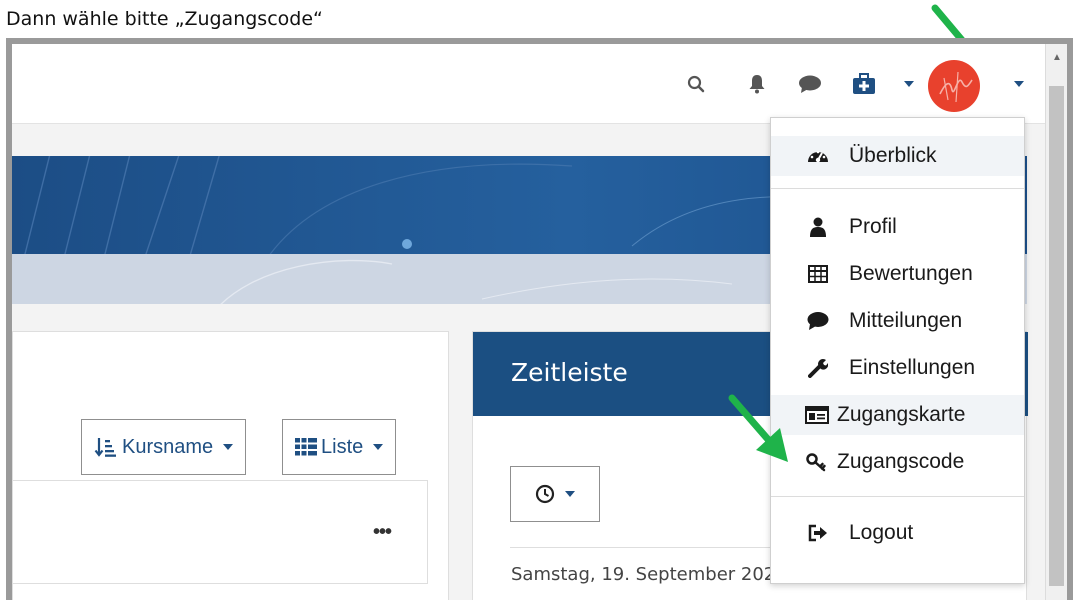 Image resolution: width=1073 pixels, height=600 pixels. I want to click on bell-icon, so click(757, 84).